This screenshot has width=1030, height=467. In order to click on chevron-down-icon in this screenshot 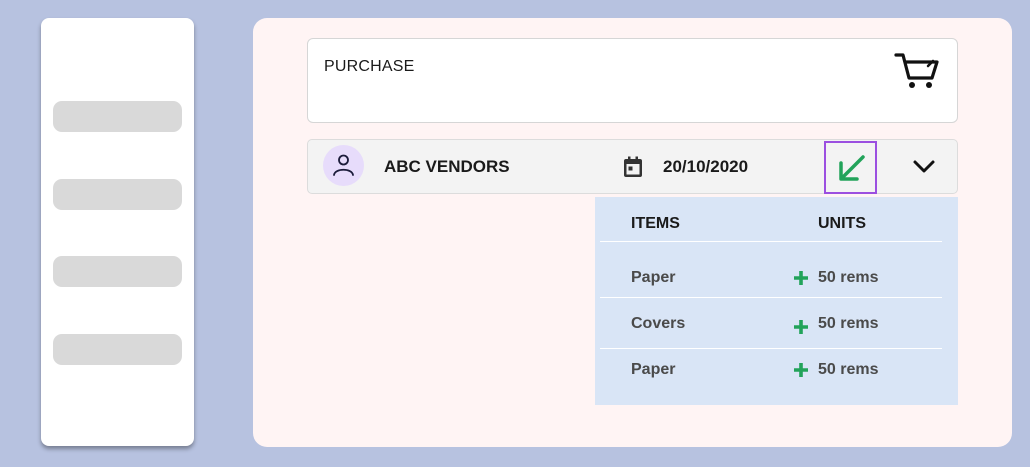, I will do `click(924, 168)`.